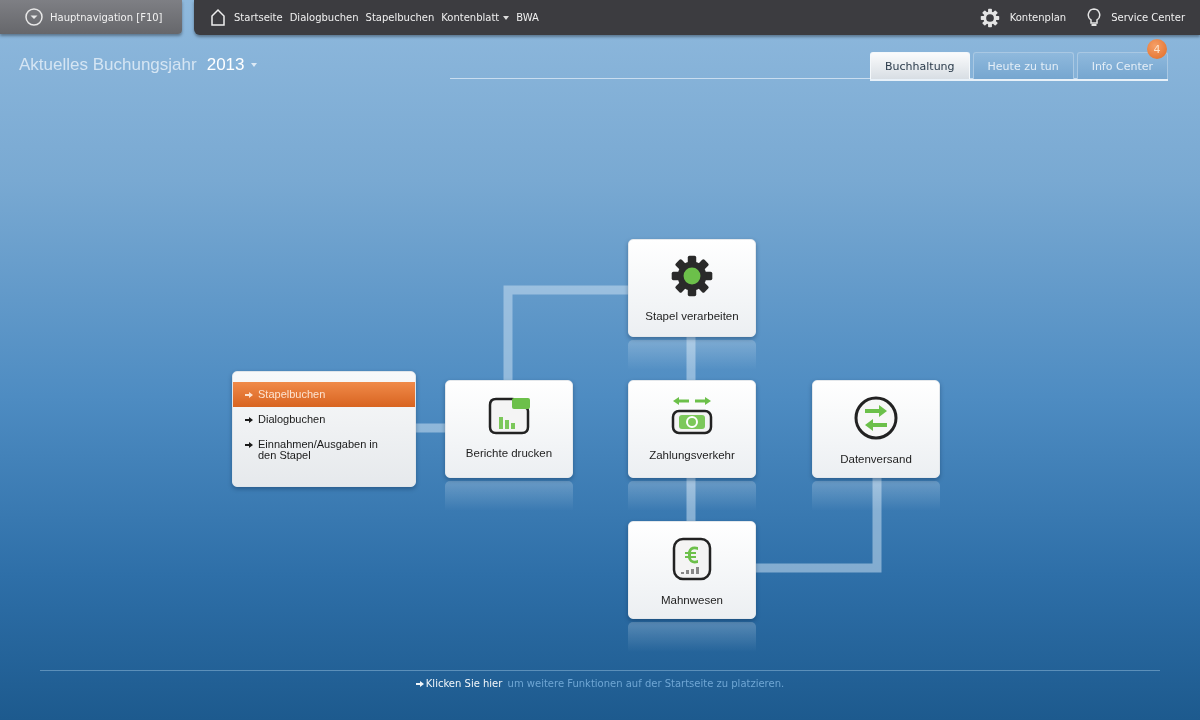  Describe the element at coordinates (920, 65) in the screenshot. I see `tab: Buchhaltung` at that location.